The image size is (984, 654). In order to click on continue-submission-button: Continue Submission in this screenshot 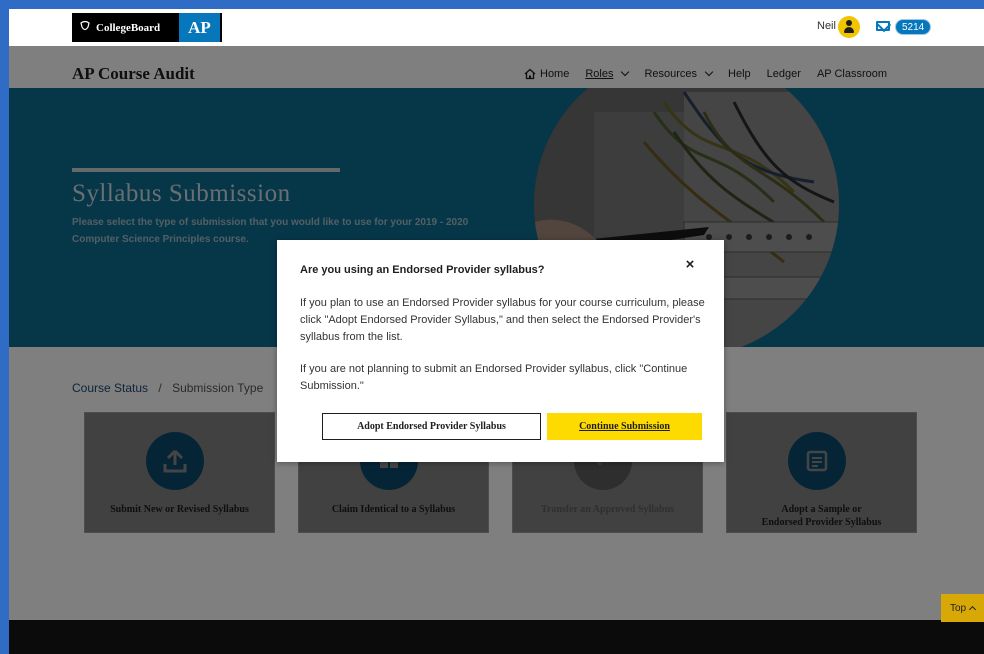, I will do `click(624, 426)`.